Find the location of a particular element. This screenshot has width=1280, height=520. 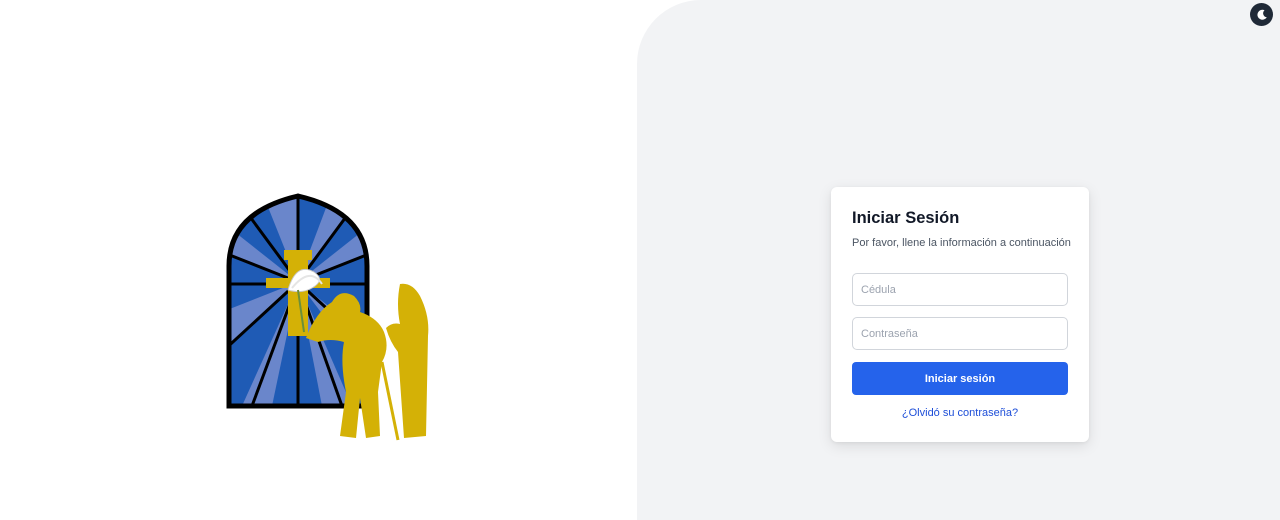

password-input is located at coordinates (960, 333).